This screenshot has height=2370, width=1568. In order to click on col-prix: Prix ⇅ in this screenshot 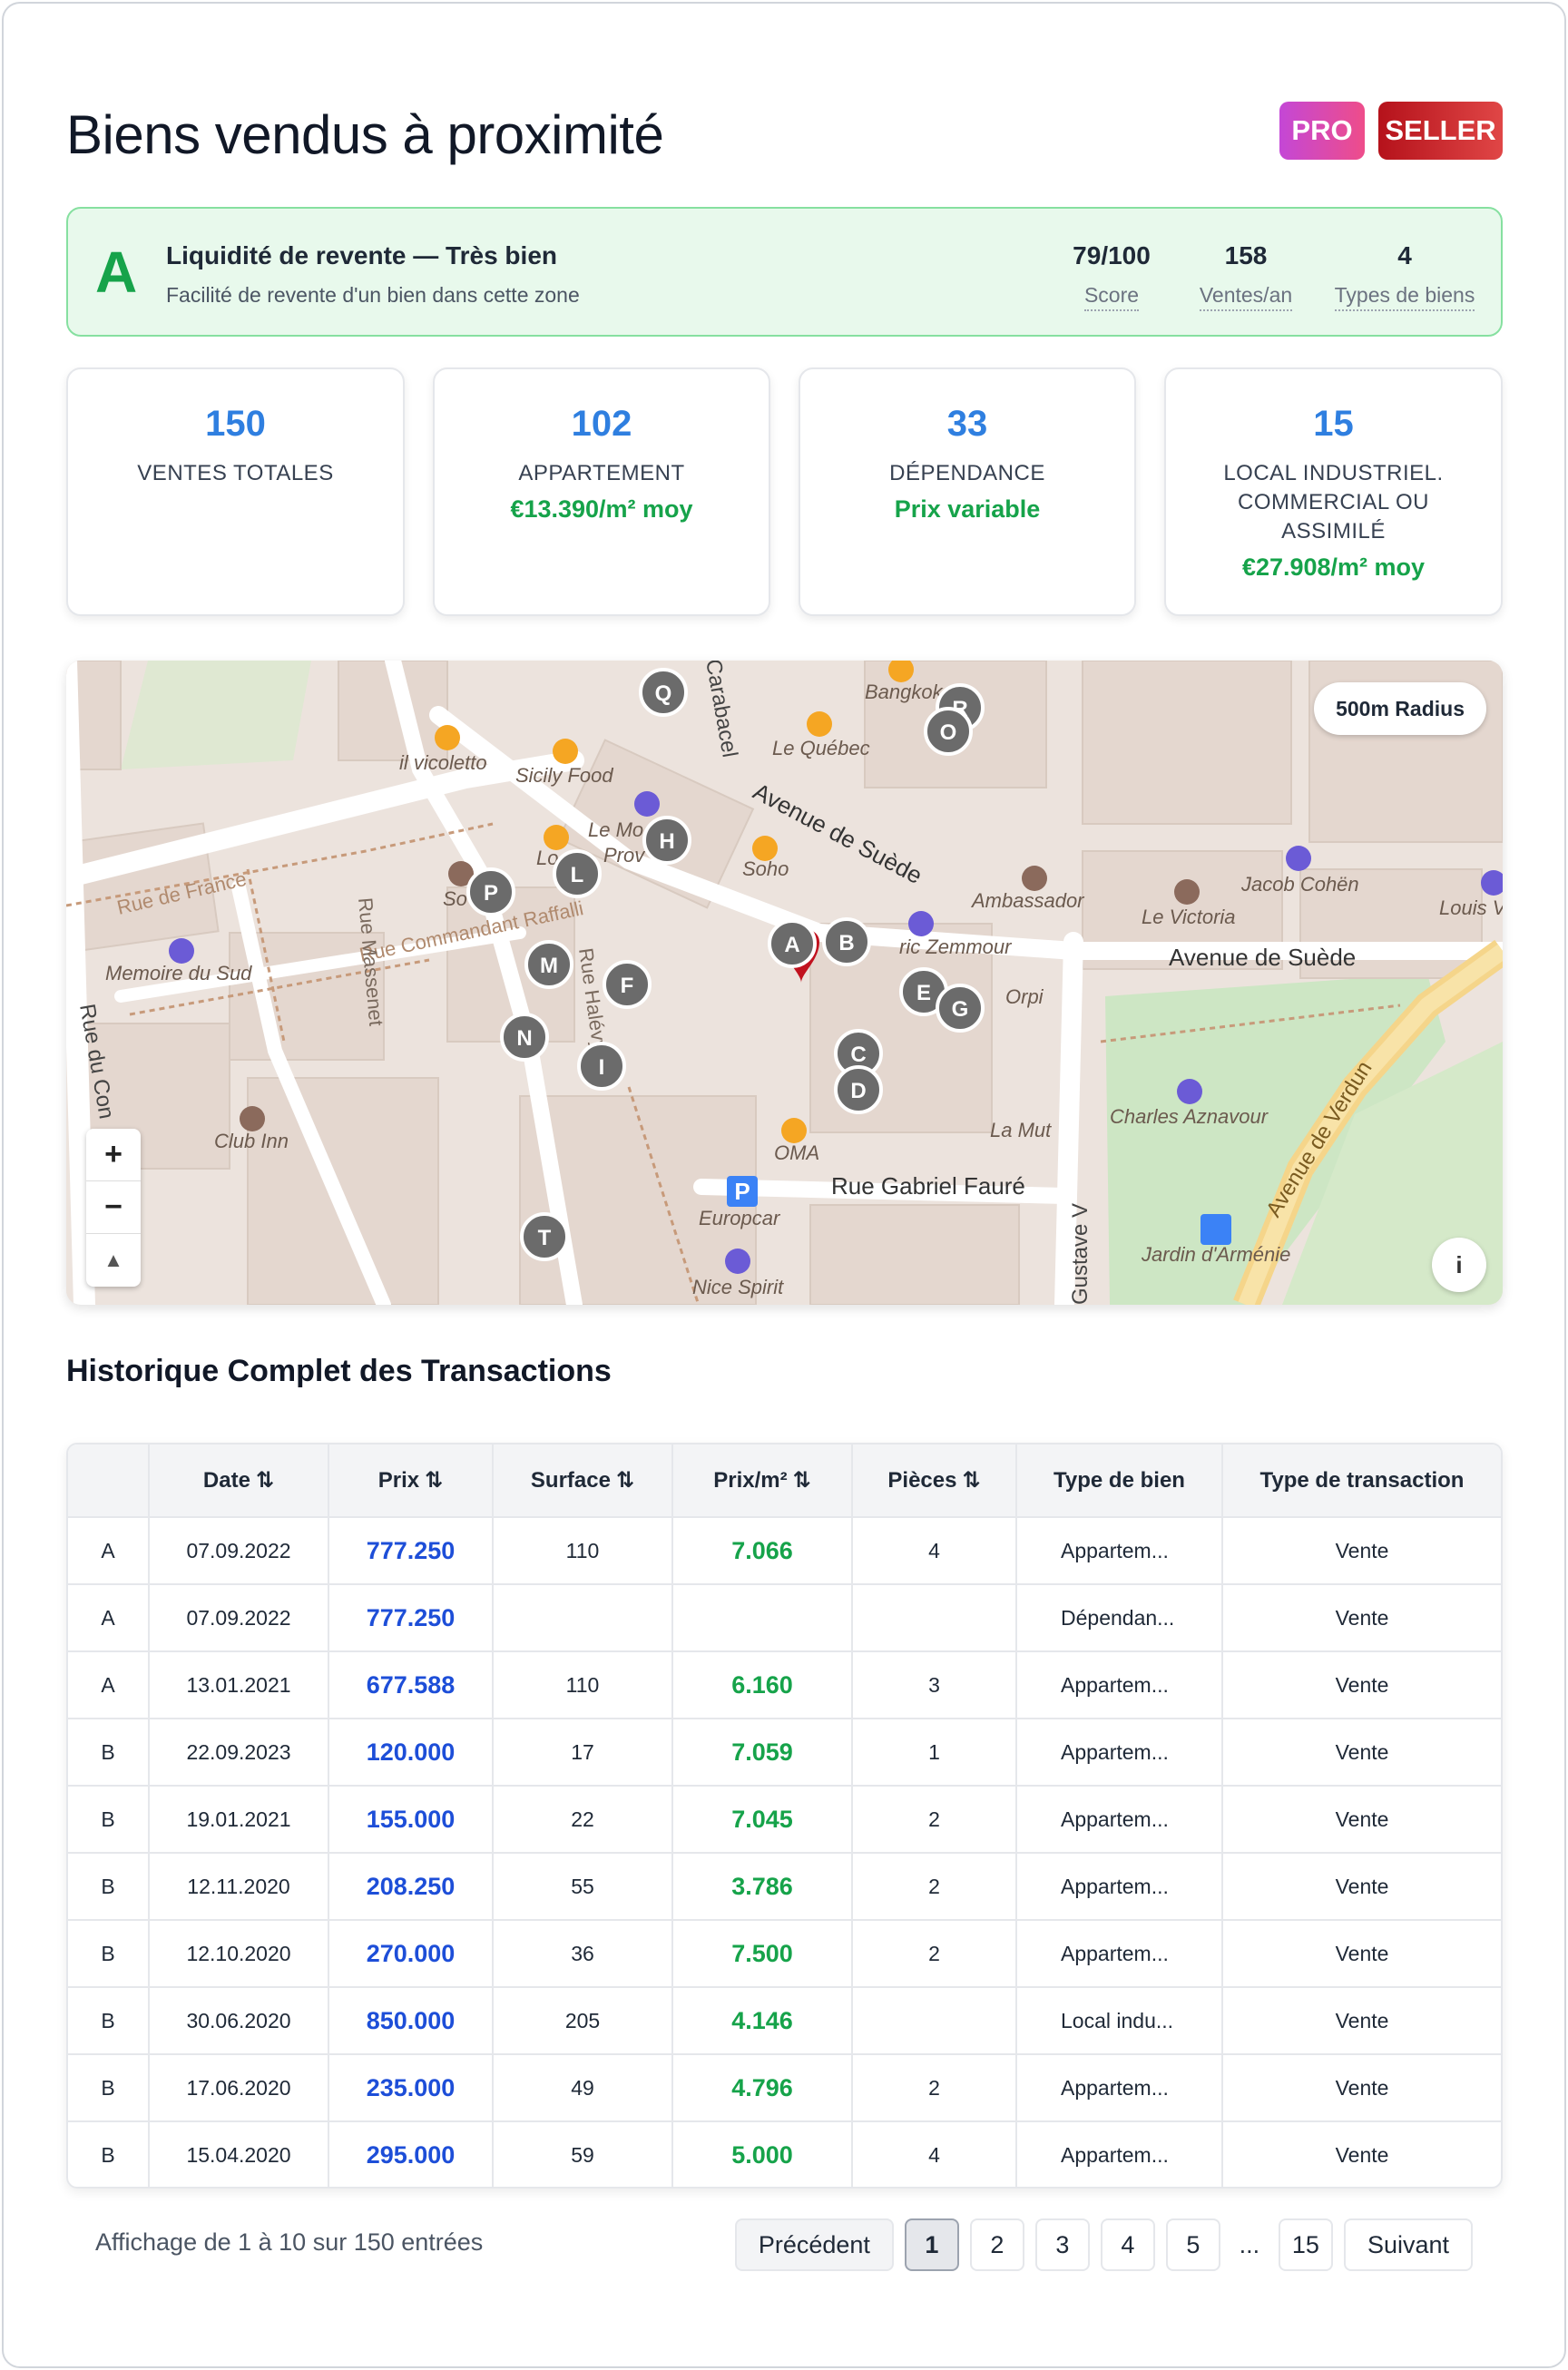, I will do `click(411, 1481)`.